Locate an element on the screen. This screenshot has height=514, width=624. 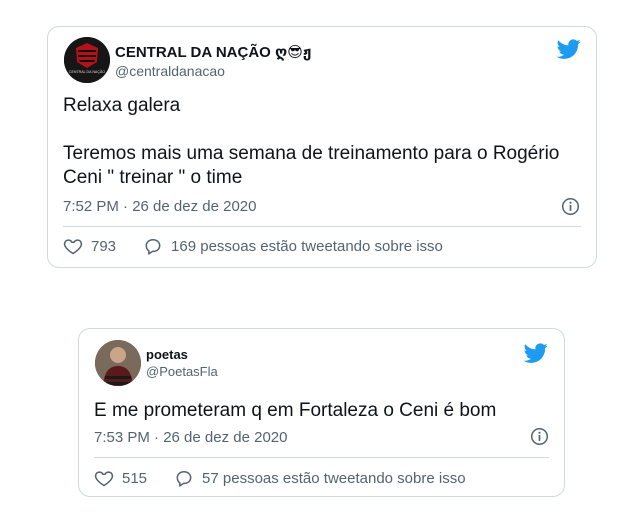
talking-count: 169 pessoas estão tweetando sobre isso is located at coordinates (307, 246).